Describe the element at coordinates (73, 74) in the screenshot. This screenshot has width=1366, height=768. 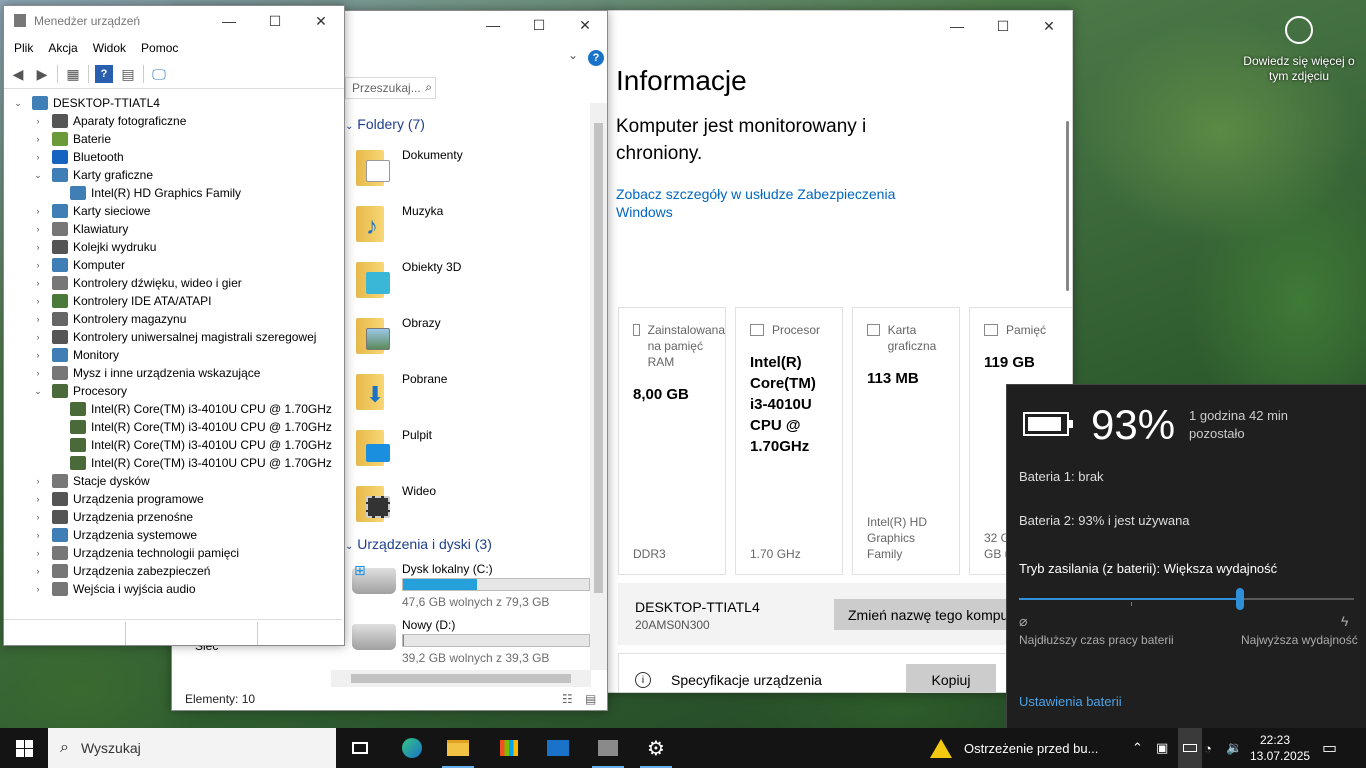
I see `show-hide-tree-icon: ▦` at that location.